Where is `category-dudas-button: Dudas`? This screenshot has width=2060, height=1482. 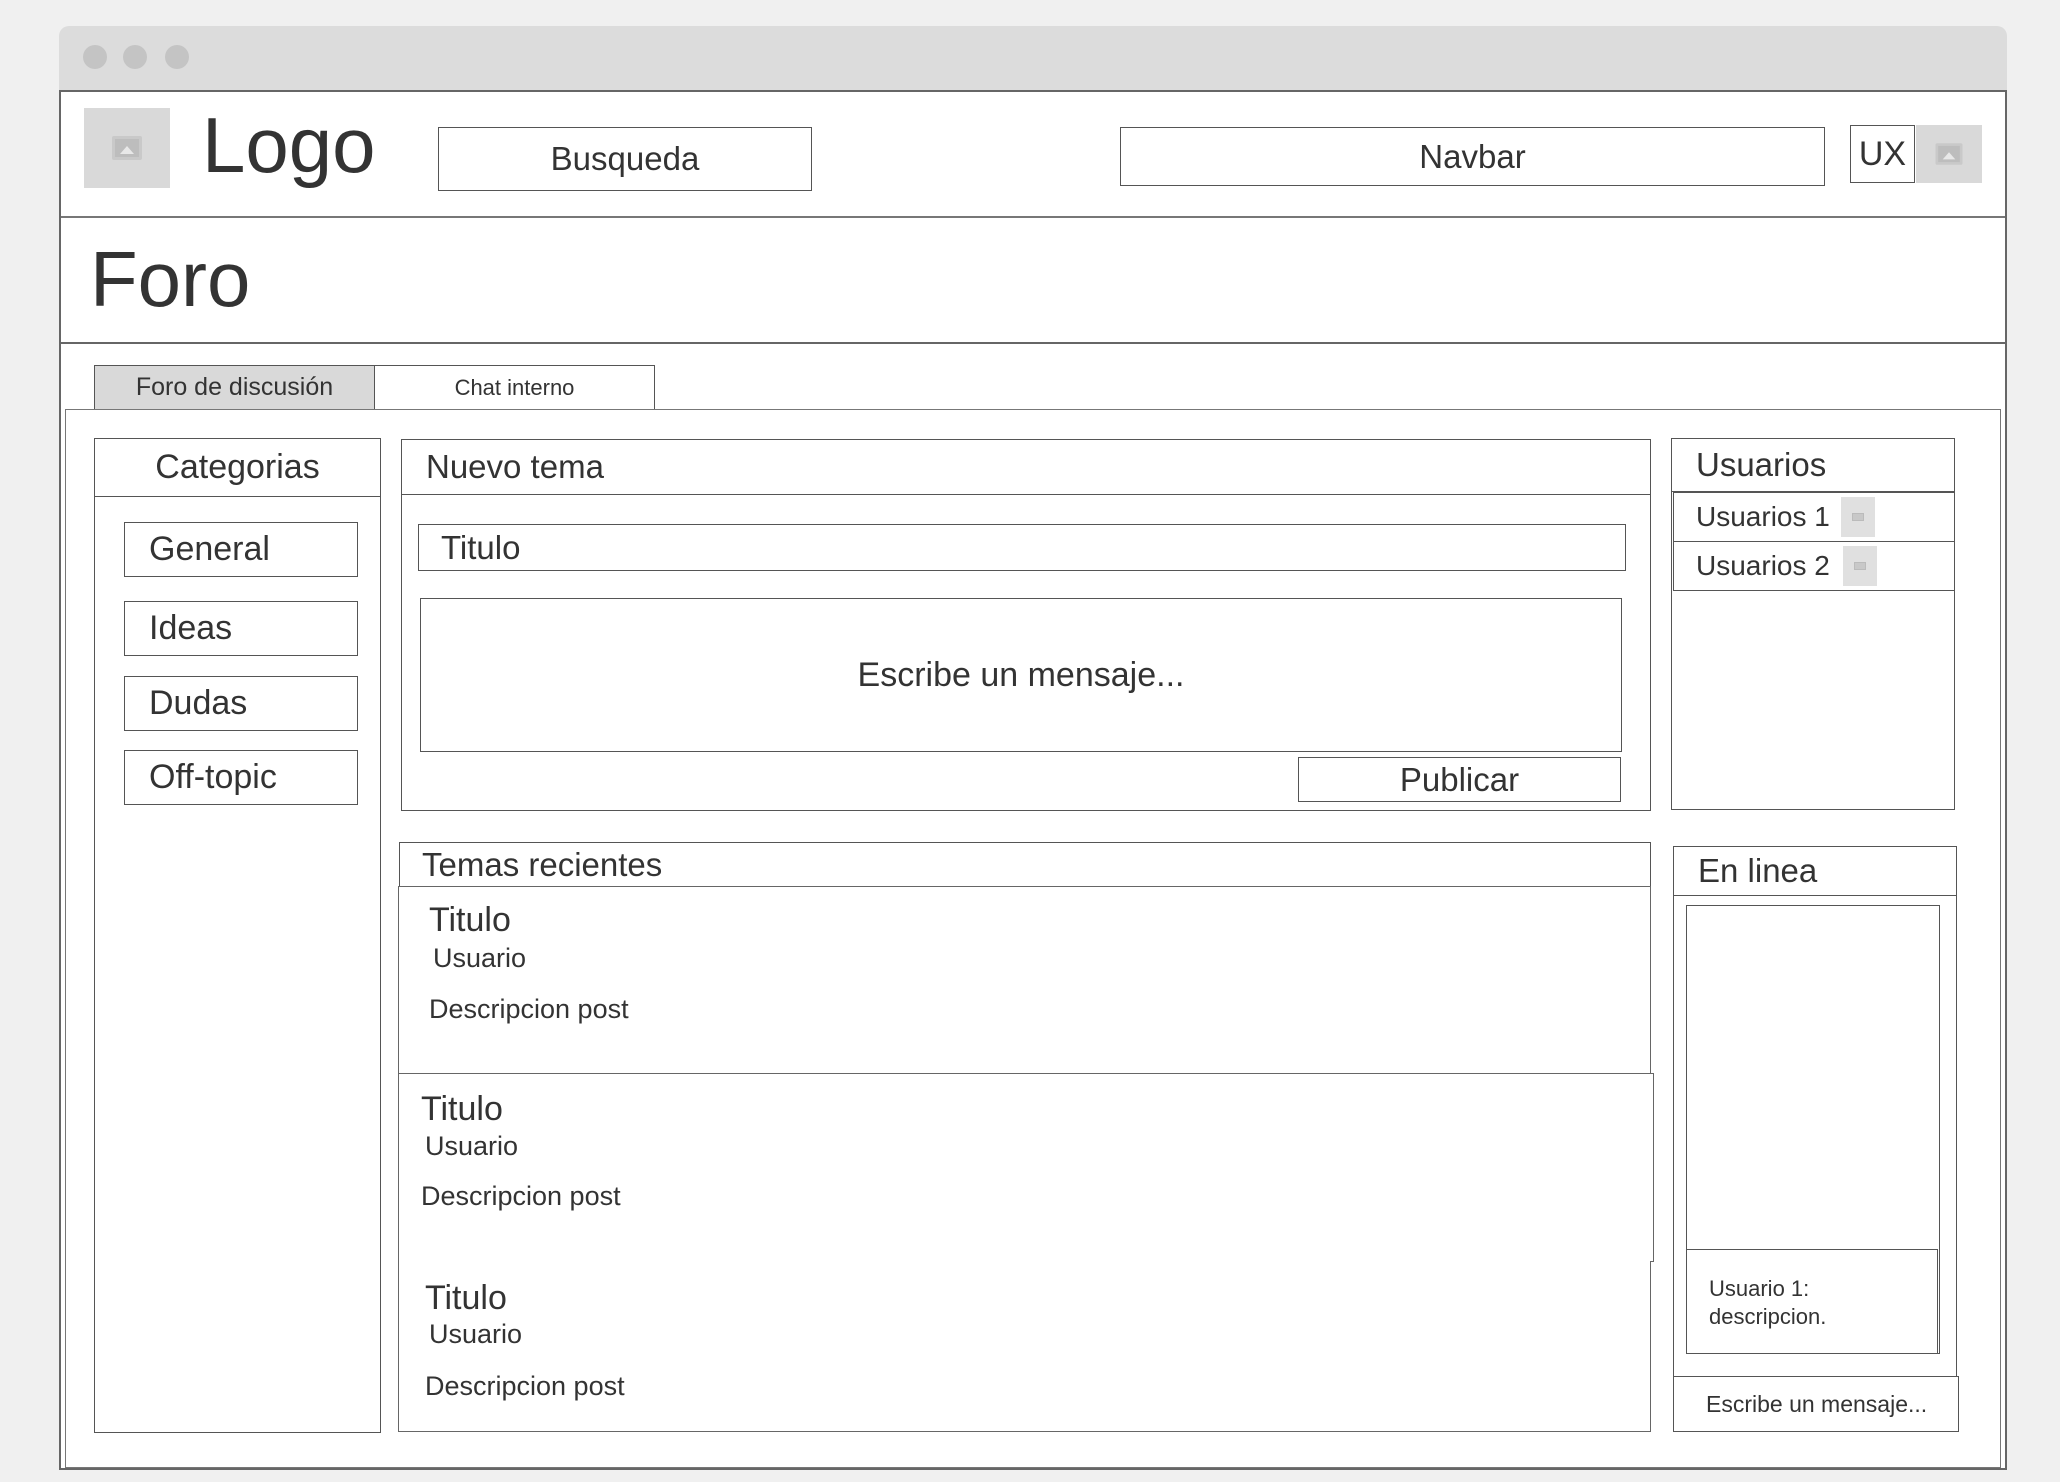
category-dudas-button: Dudas is located at coordinates (241, 703).